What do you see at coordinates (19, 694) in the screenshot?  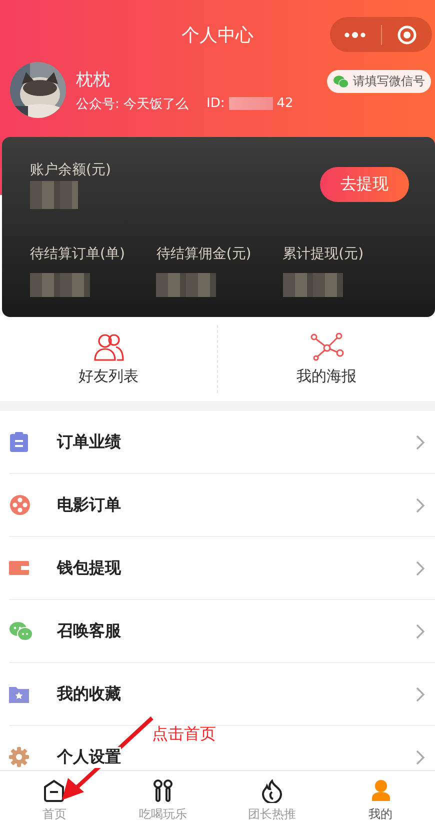 I see `folder-star-icon` at bounding box center [19, 694].